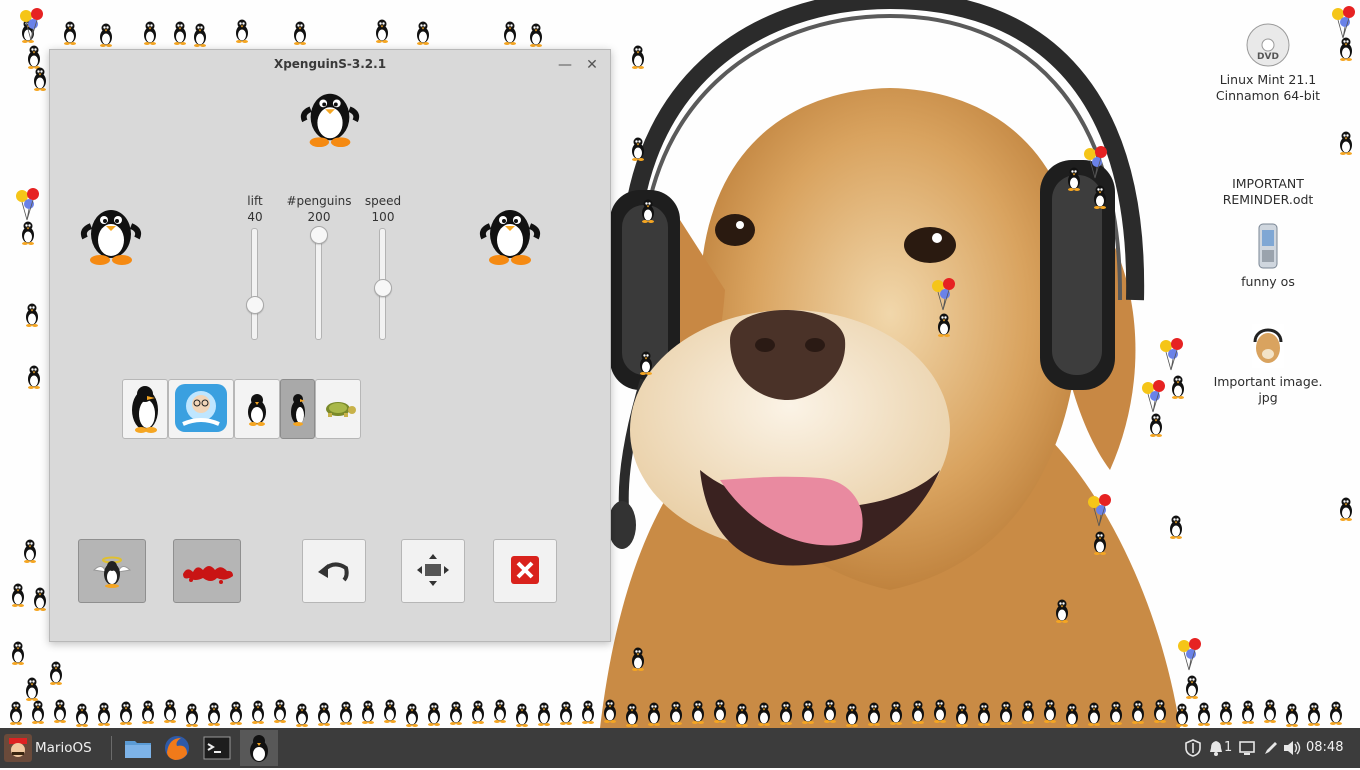  Describe the element at coordinates (53, 748) in the screenshot. I see `start-menu-button: MarioOS` at that location.